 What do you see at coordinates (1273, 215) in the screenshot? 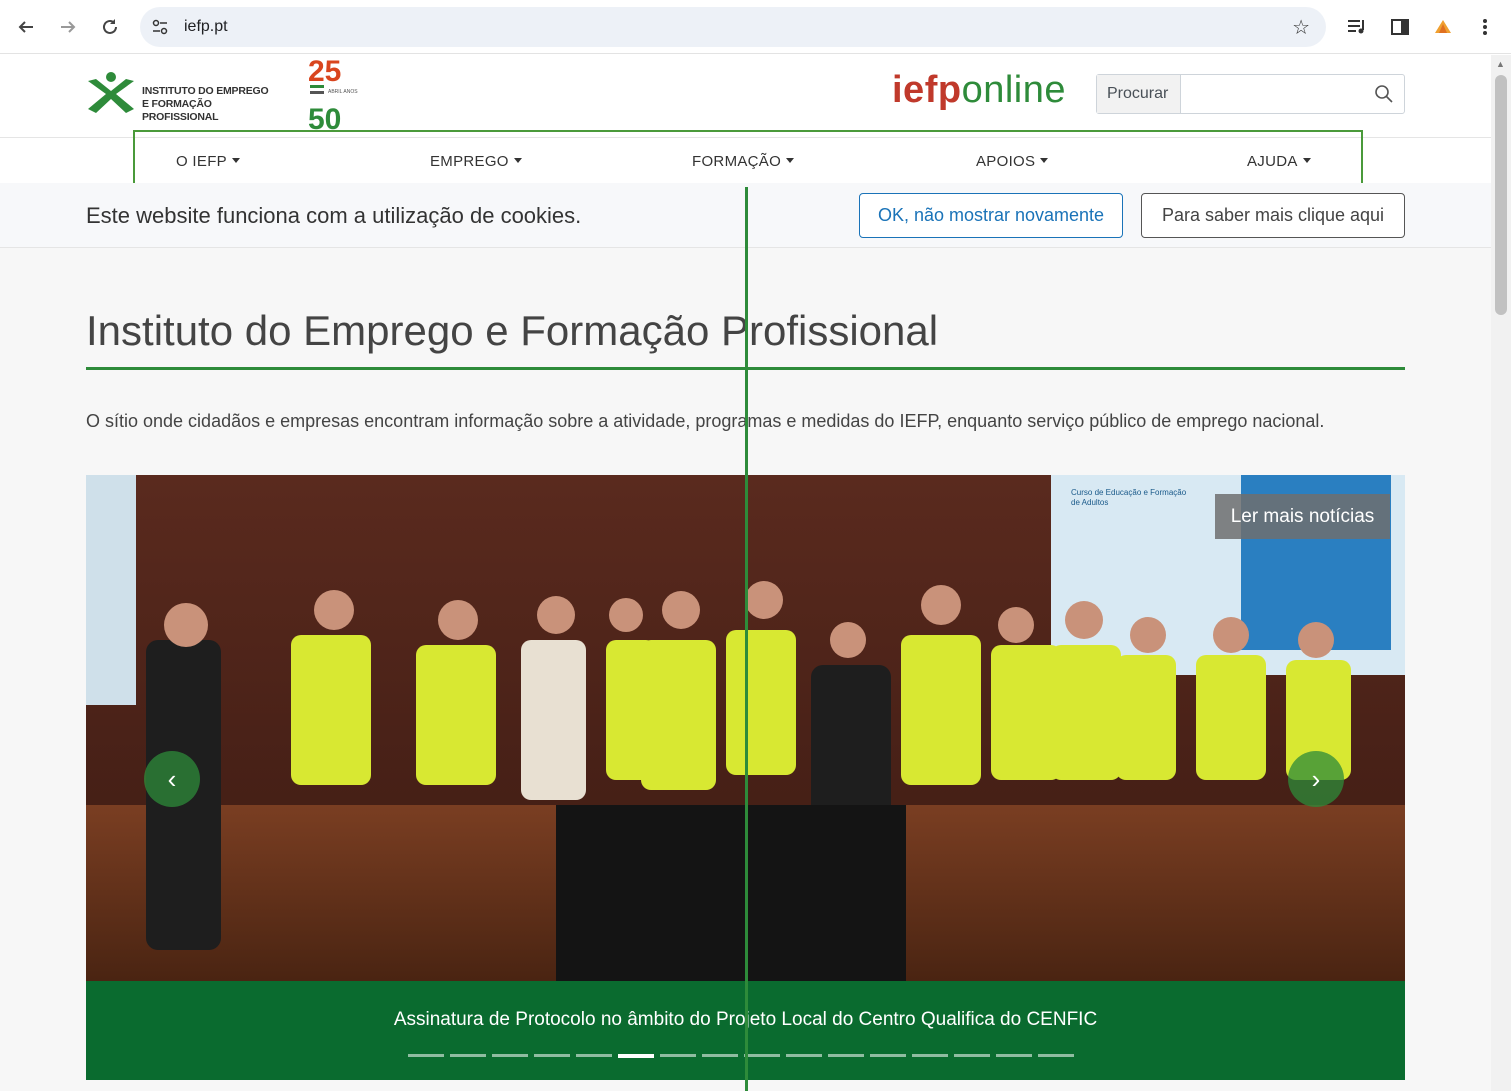
I see `cookie-more-info-button: Para saber mais clique aqui` at bounding box center [1273, 215].